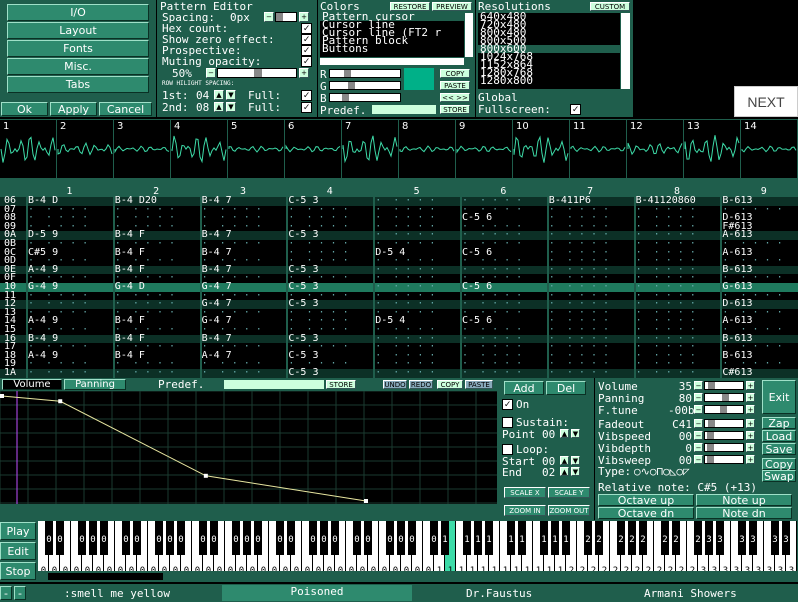 The width and height of the screenshot is (798, 602). I want to click on env-copy-button: COPY, so click(450, 384).